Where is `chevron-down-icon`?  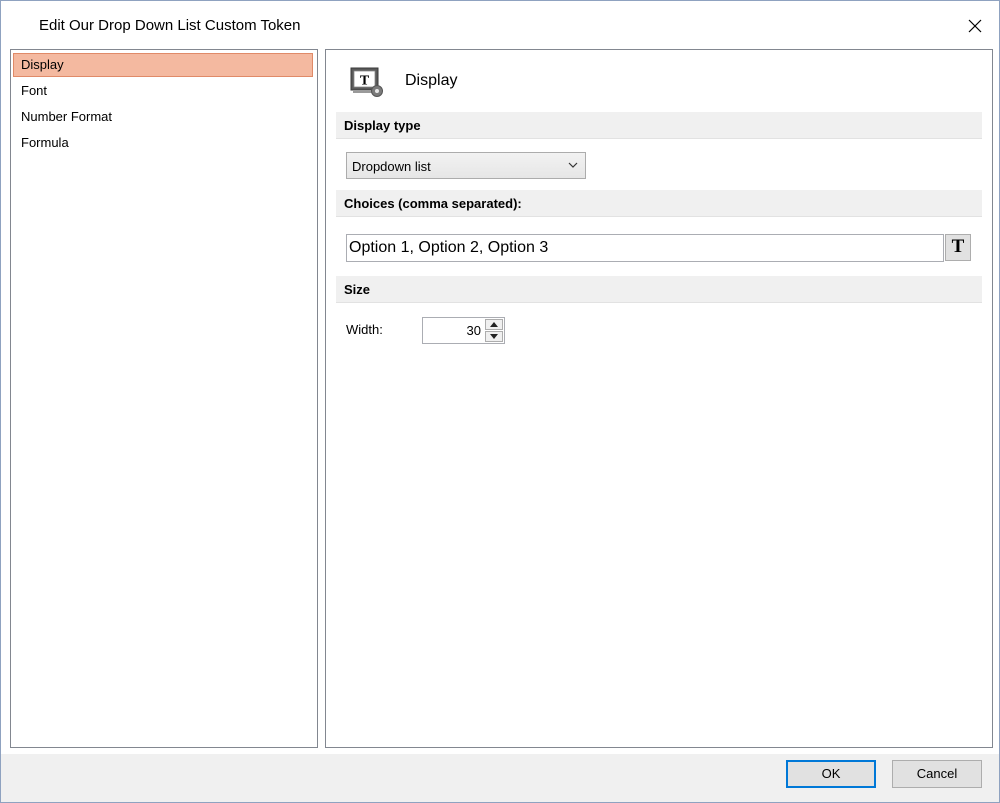 chevron-down-icon is located at coordinates (573, 165).